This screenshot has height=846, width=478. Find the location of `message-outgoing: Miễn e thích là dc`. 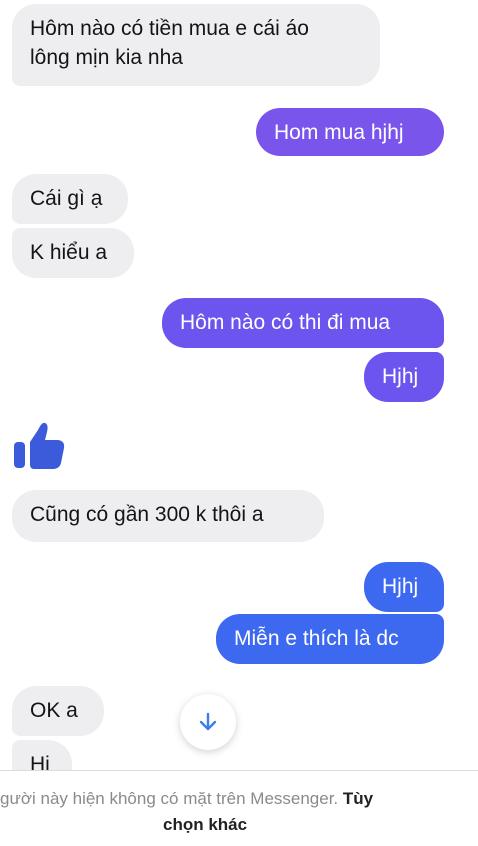

message-outgoing: Miễn e thích là dc is located at coordinates (330, 639).